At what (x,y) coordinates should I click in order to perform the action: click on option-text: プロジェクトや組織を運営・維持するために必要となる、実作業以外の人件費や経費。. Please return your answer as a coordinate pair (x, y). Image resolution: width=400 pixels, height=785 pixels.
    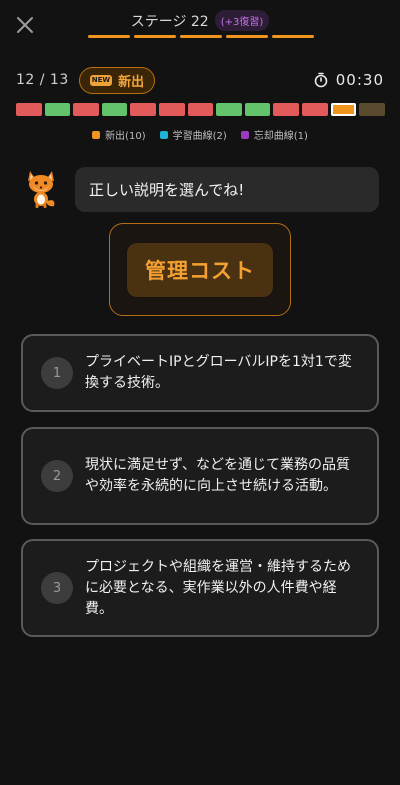
    Looking at the image, I should click on (218, 587).